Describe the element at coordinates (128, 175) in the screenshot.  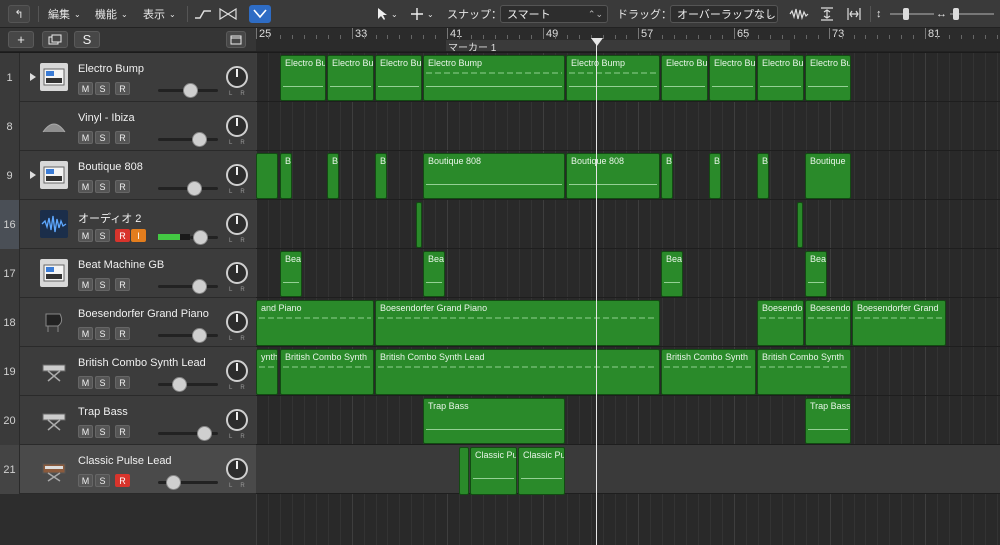
I see `track-row: 9 Boutique 808 M S R LR` at that location.